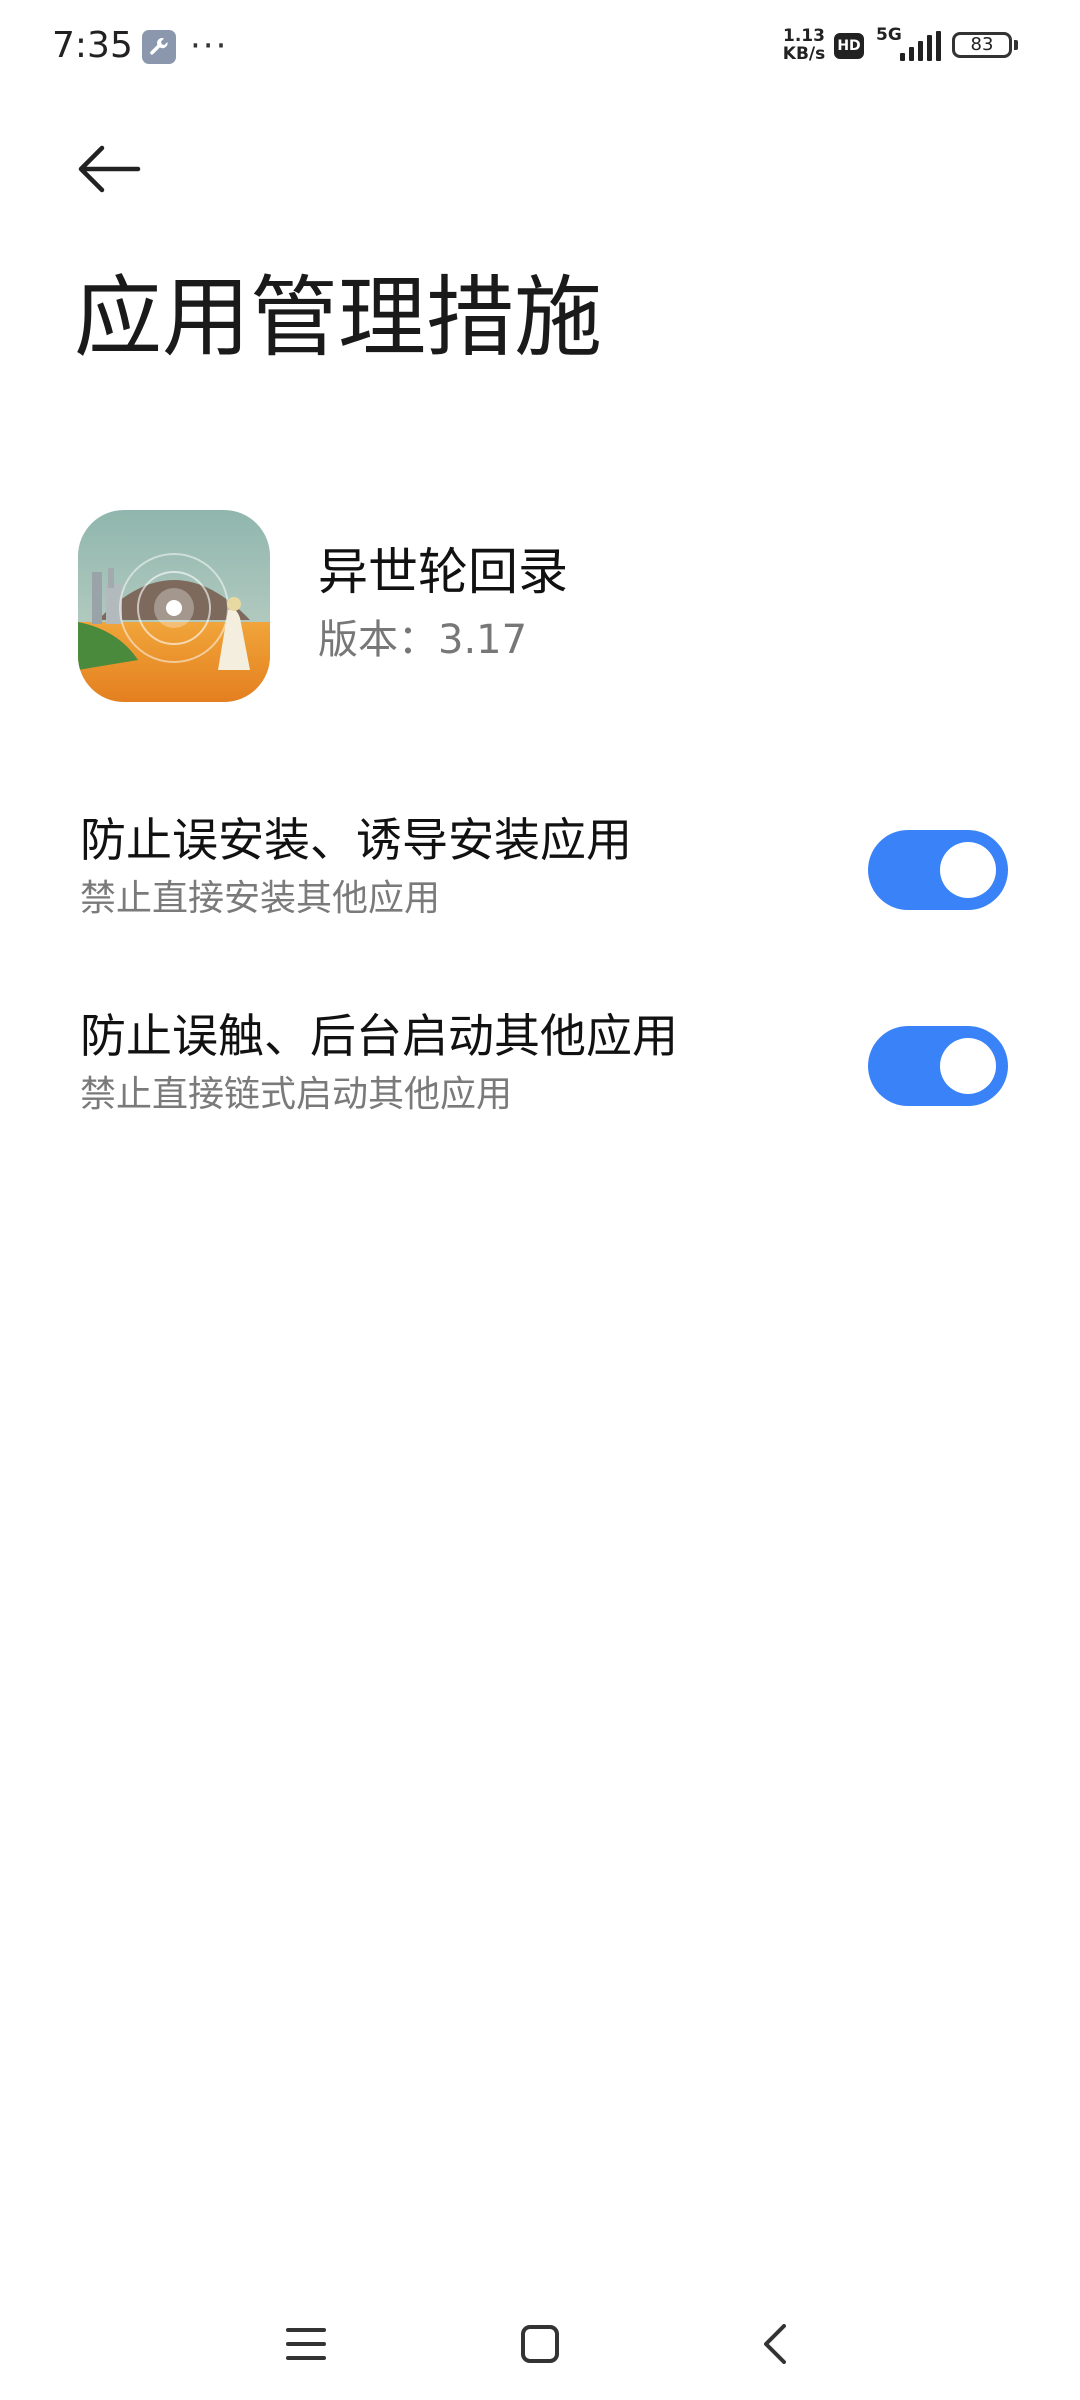 The height and width of the screenshot is (2400, 1080). What do you see at coordinates (849, 46) in the screenshot?
I see `hd-badge: HD` at bounding box center [849, 46].